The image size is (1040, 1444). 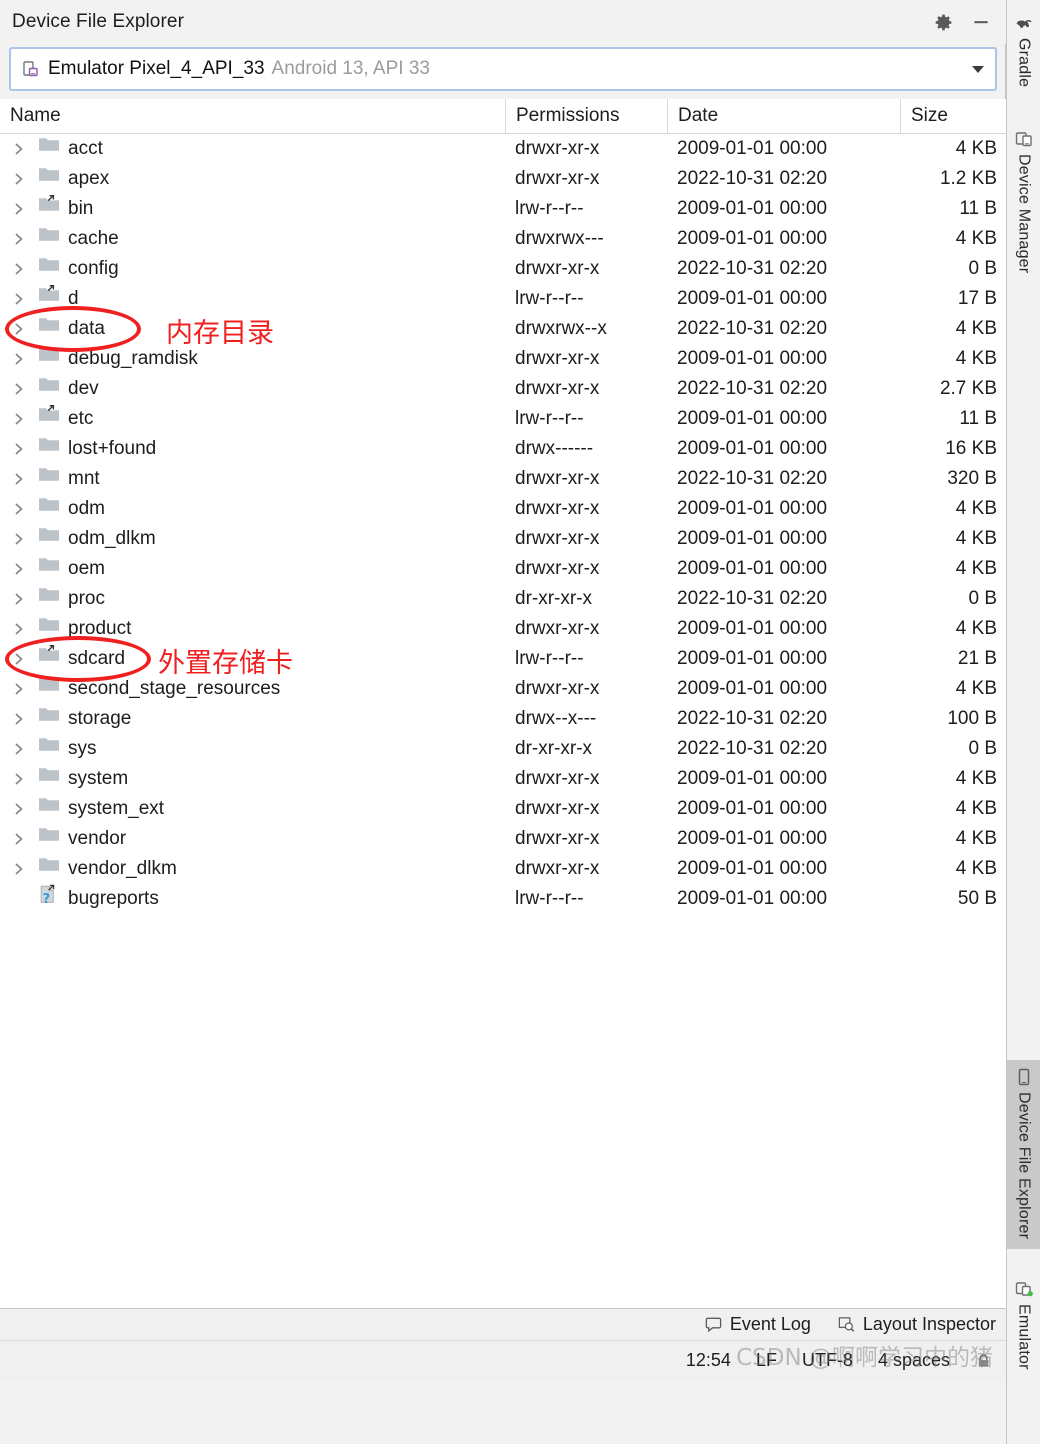 I want to click on column-header-date: Date, so click(x=783, y=116).